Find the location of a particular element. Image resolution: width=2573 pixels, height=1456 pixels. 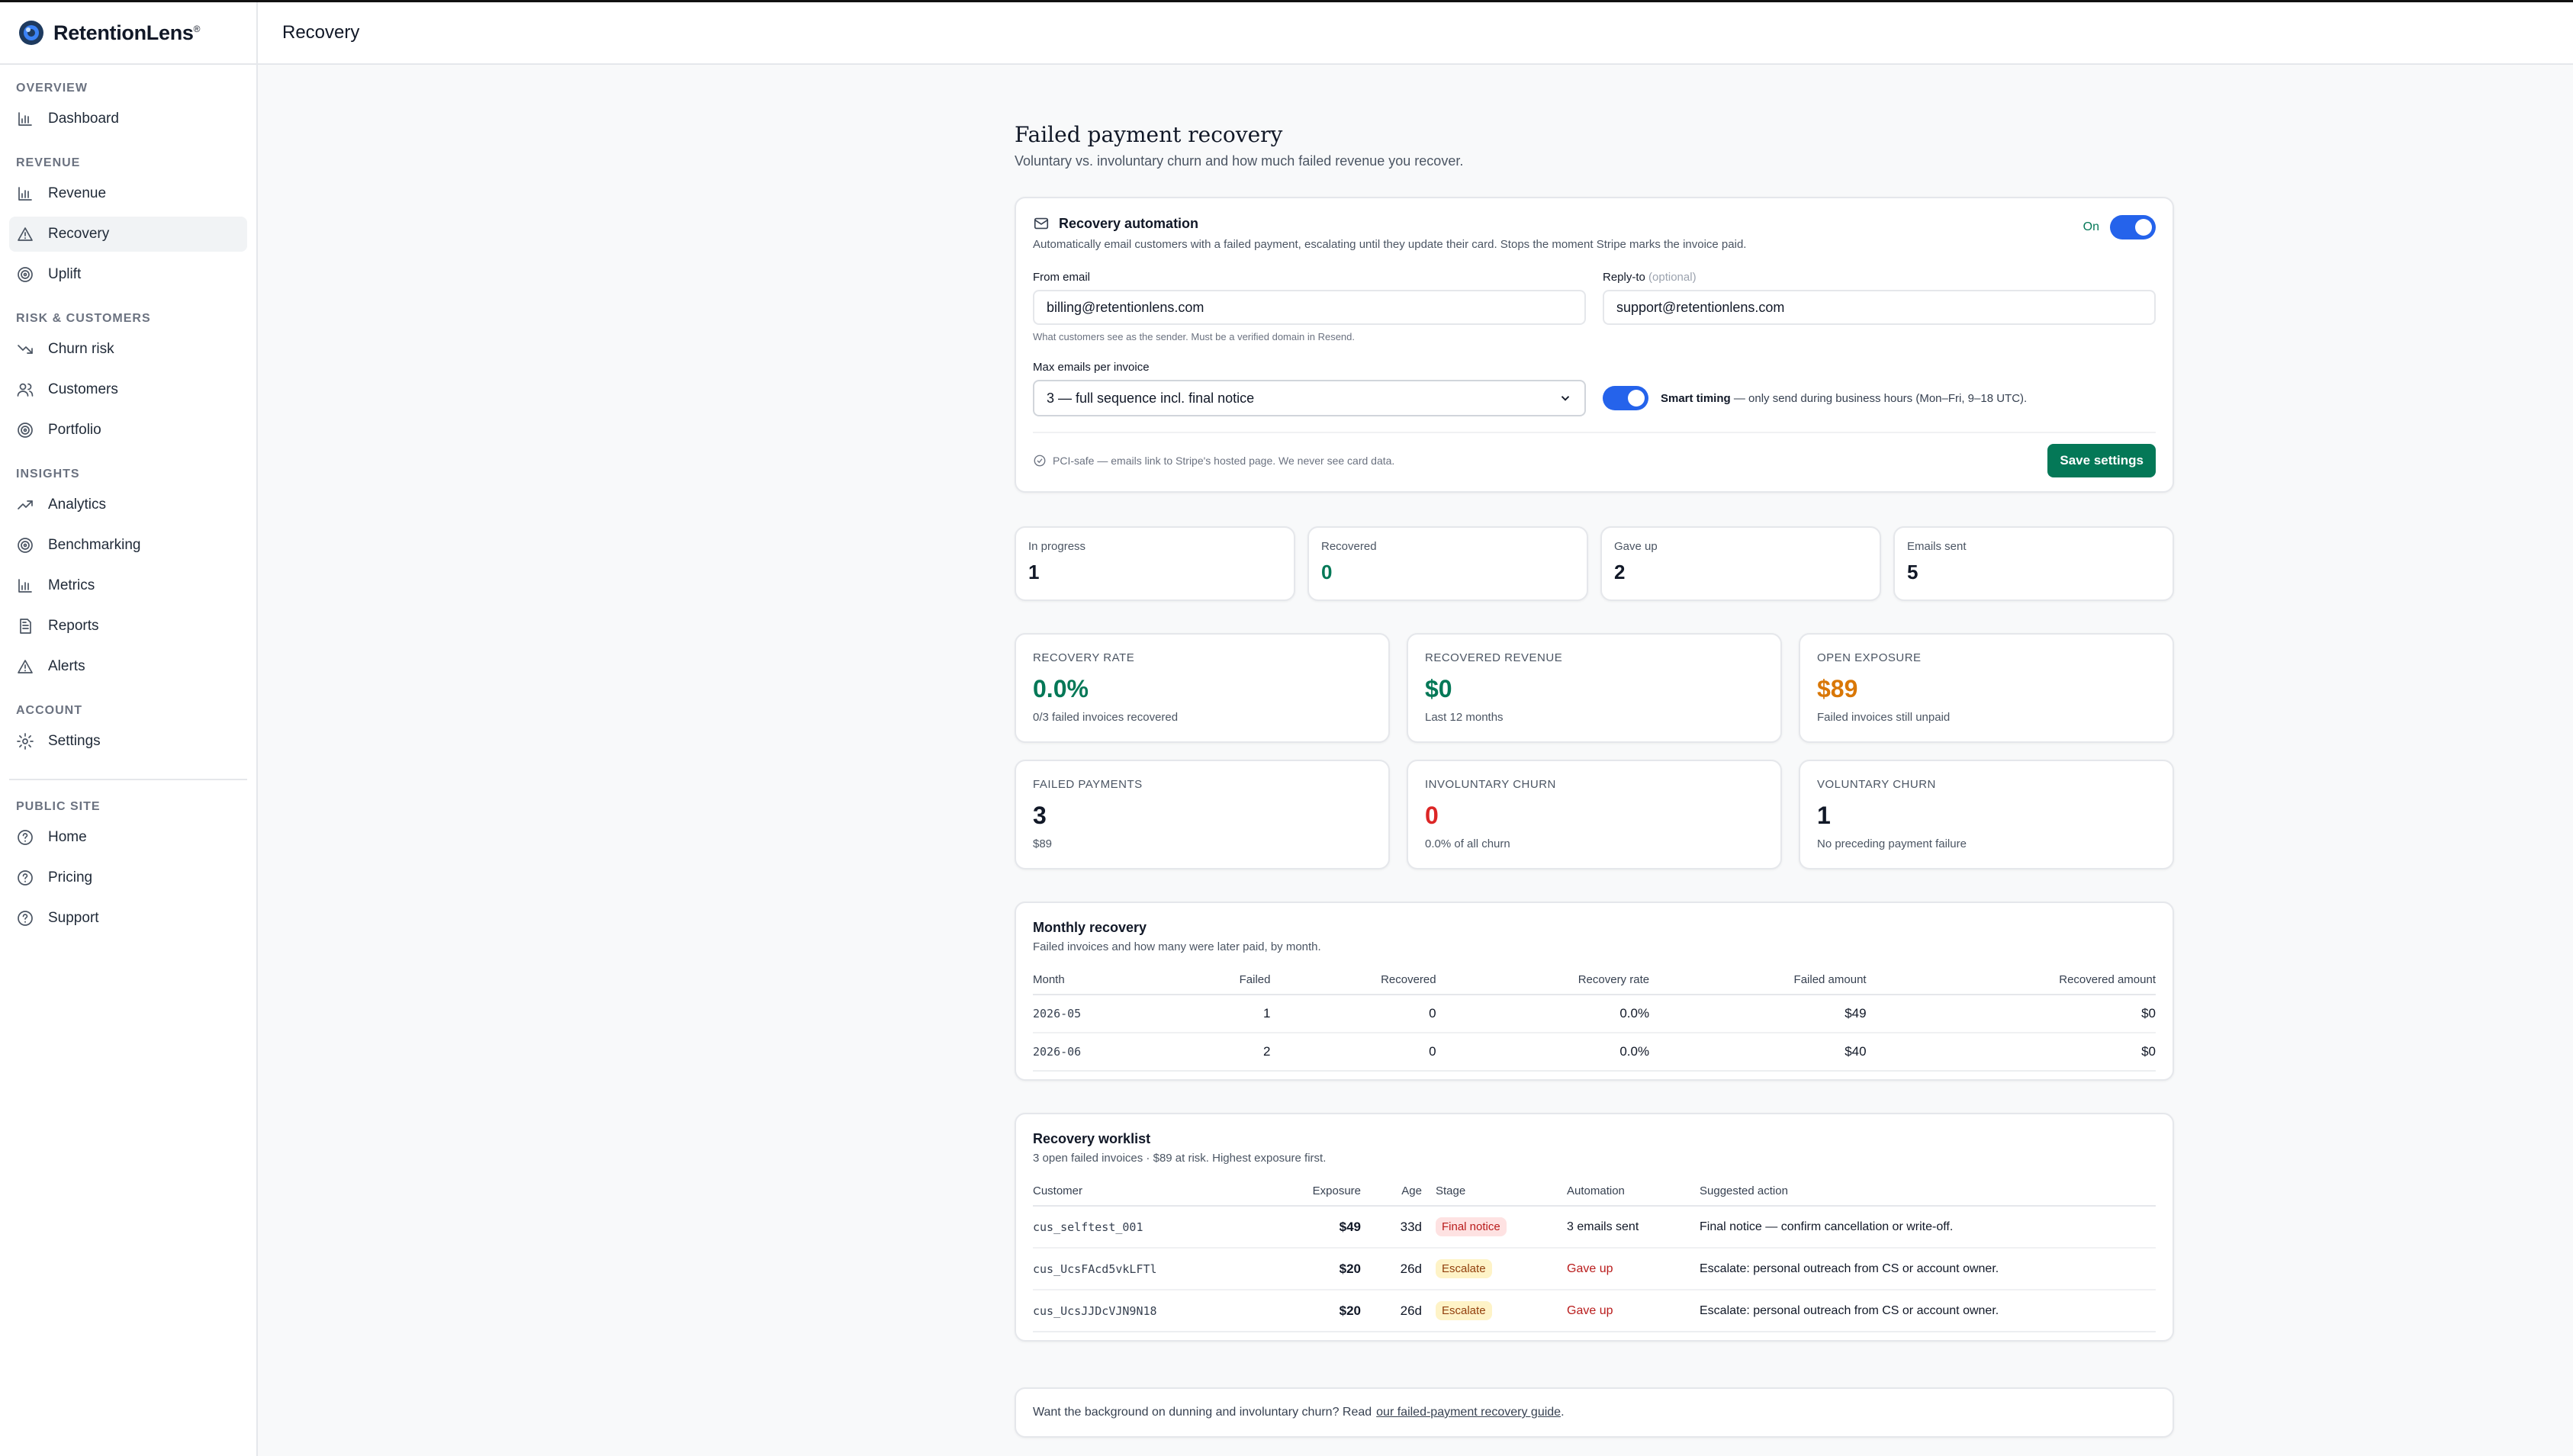

sidebar-item-churn-risk: Churn risk is located at coordinates (128, 349).